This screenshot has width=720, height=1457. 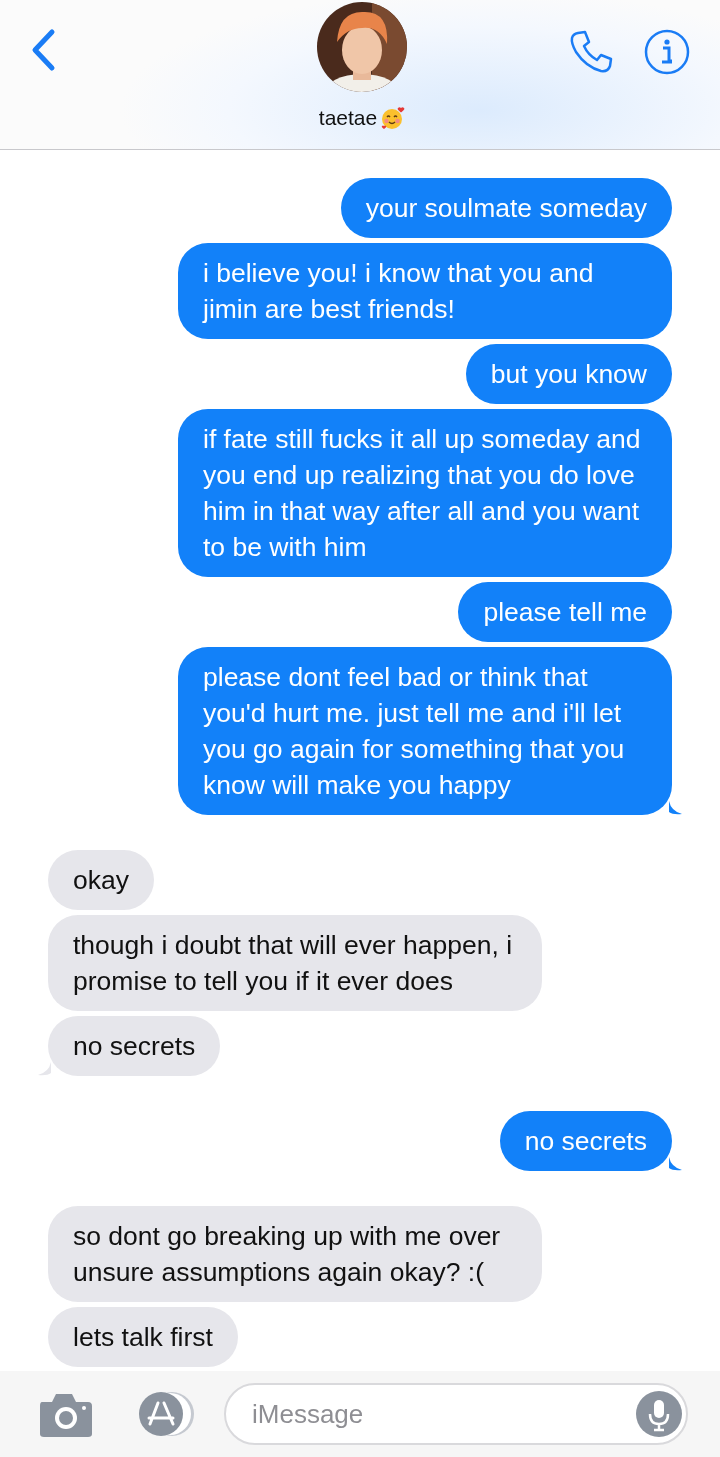 I want to click on message-text: if fate still fucks it all up someday and you end up realizing that you do love him in that way after all and you want to be with him, so click(x=422, y=493).